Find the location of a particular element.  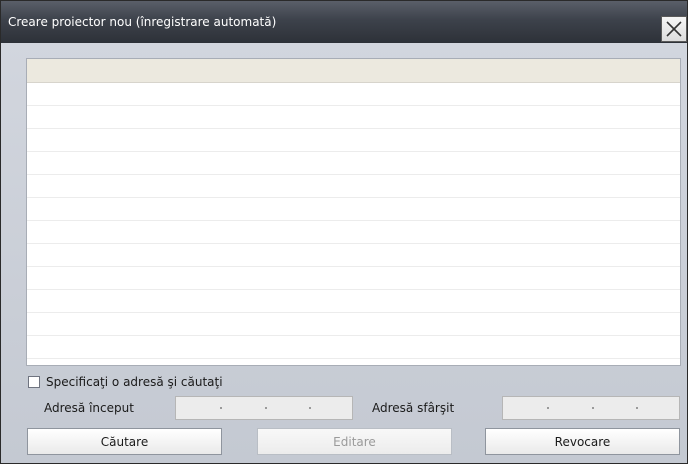

start-address-field is located at coordinates (264, 408).